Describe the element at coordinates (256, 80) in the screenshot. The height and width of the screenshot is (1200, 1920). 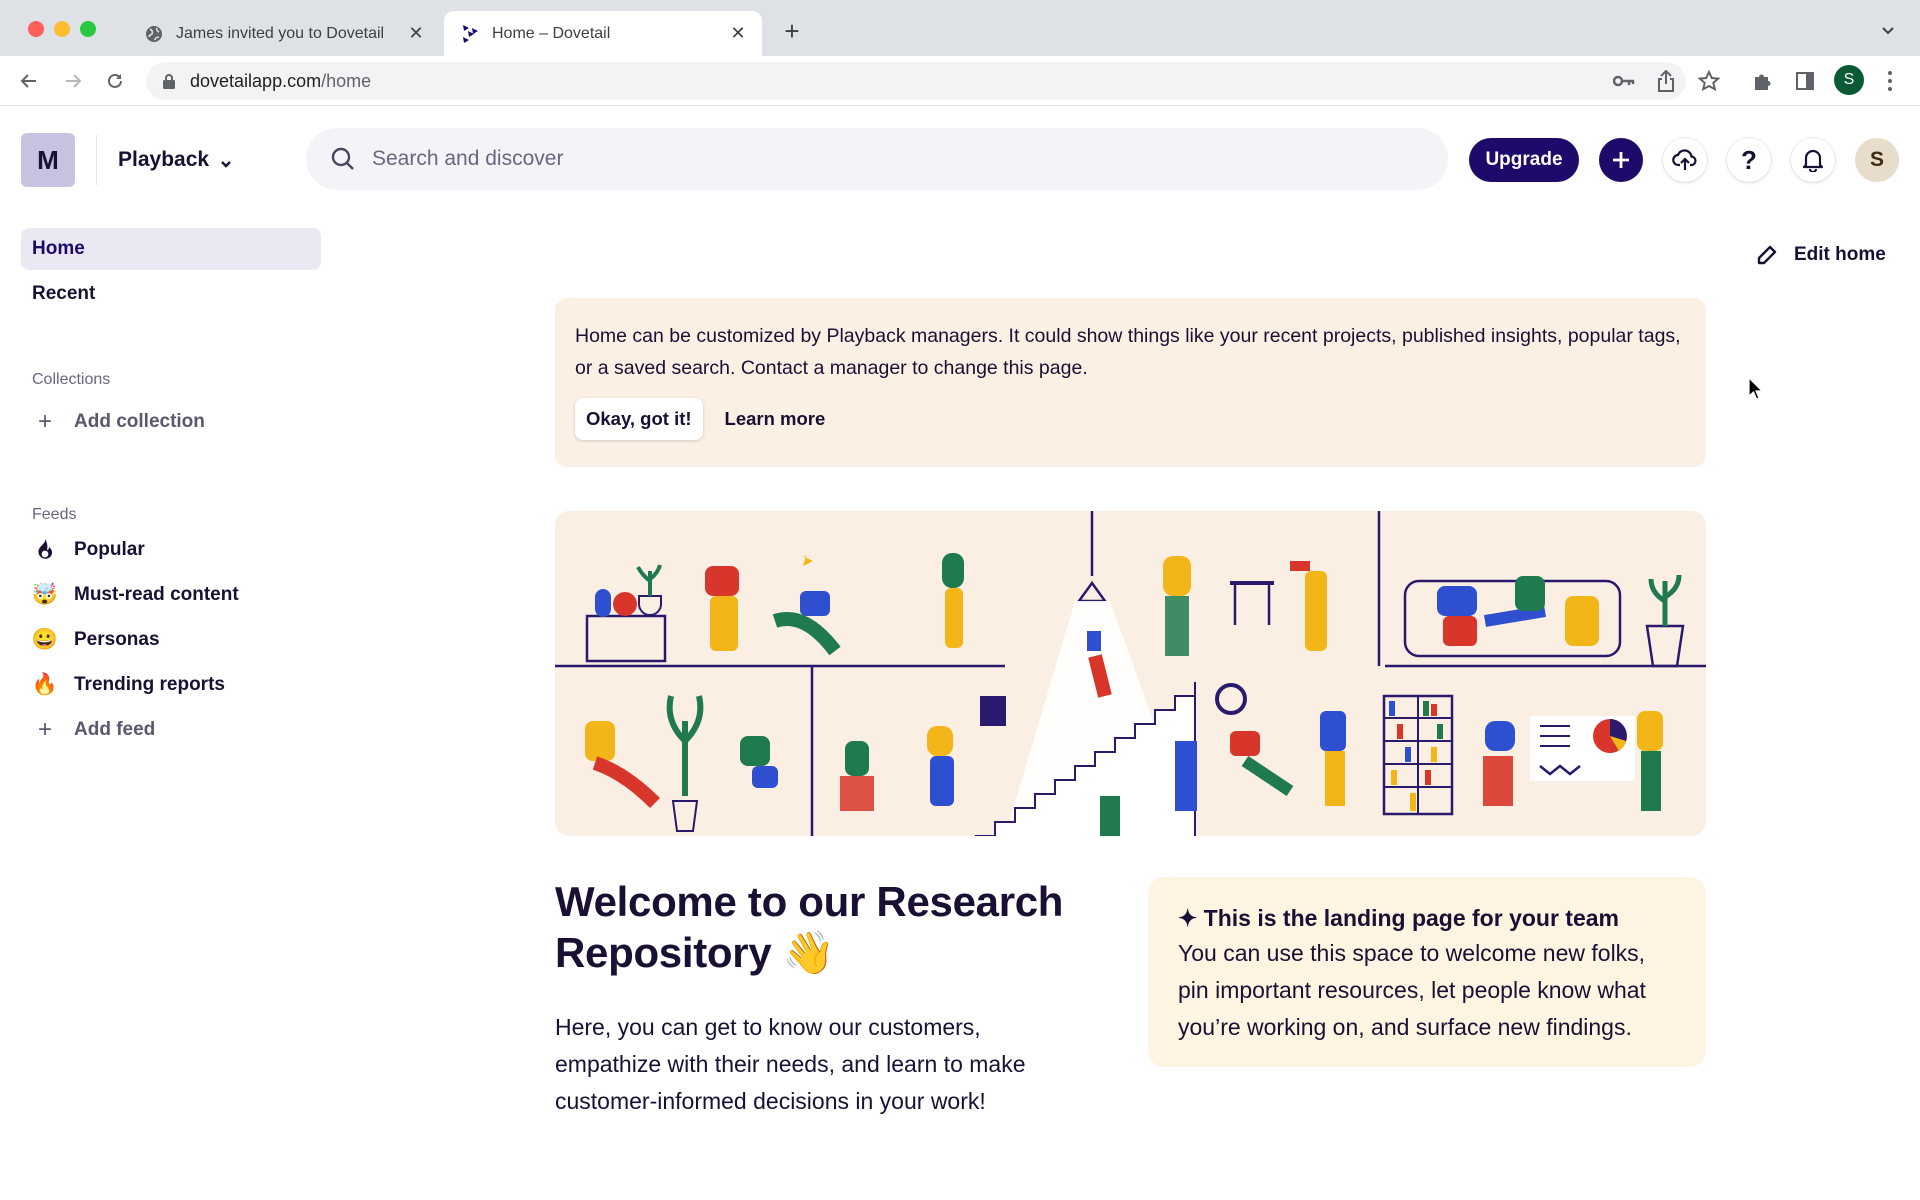
I see `url-domain: dovetailapp.com` at that location.